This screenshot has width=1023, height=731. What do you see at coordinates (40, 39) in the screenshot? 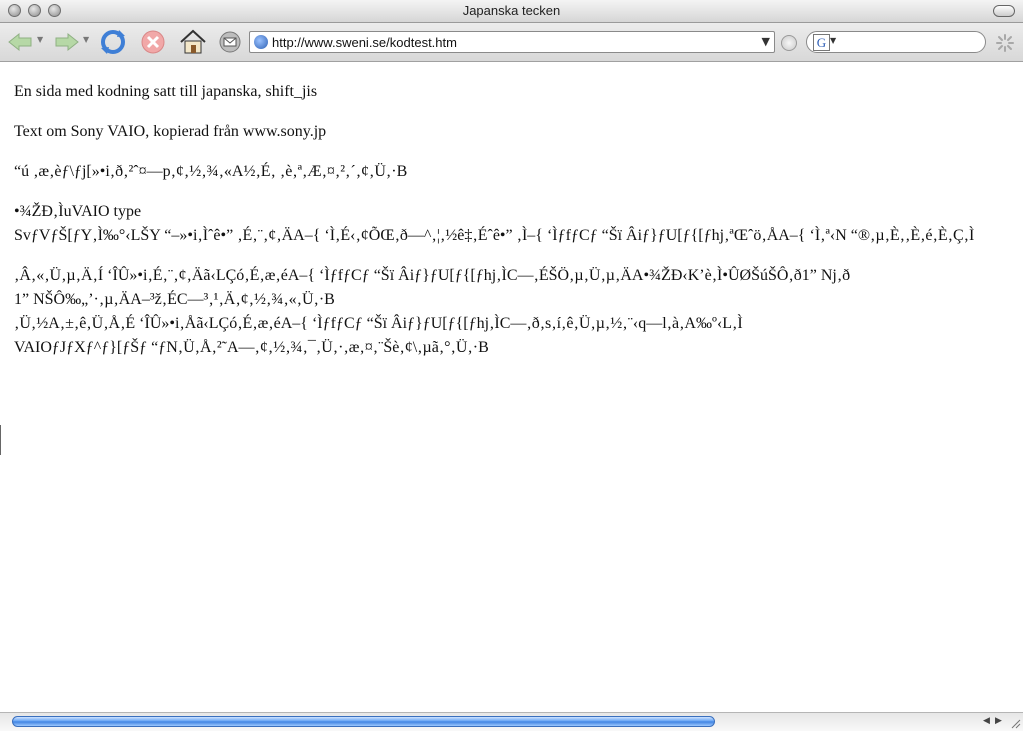
I see `back-history-dropdown-icon: ▼` at bounding box center [40, 39].